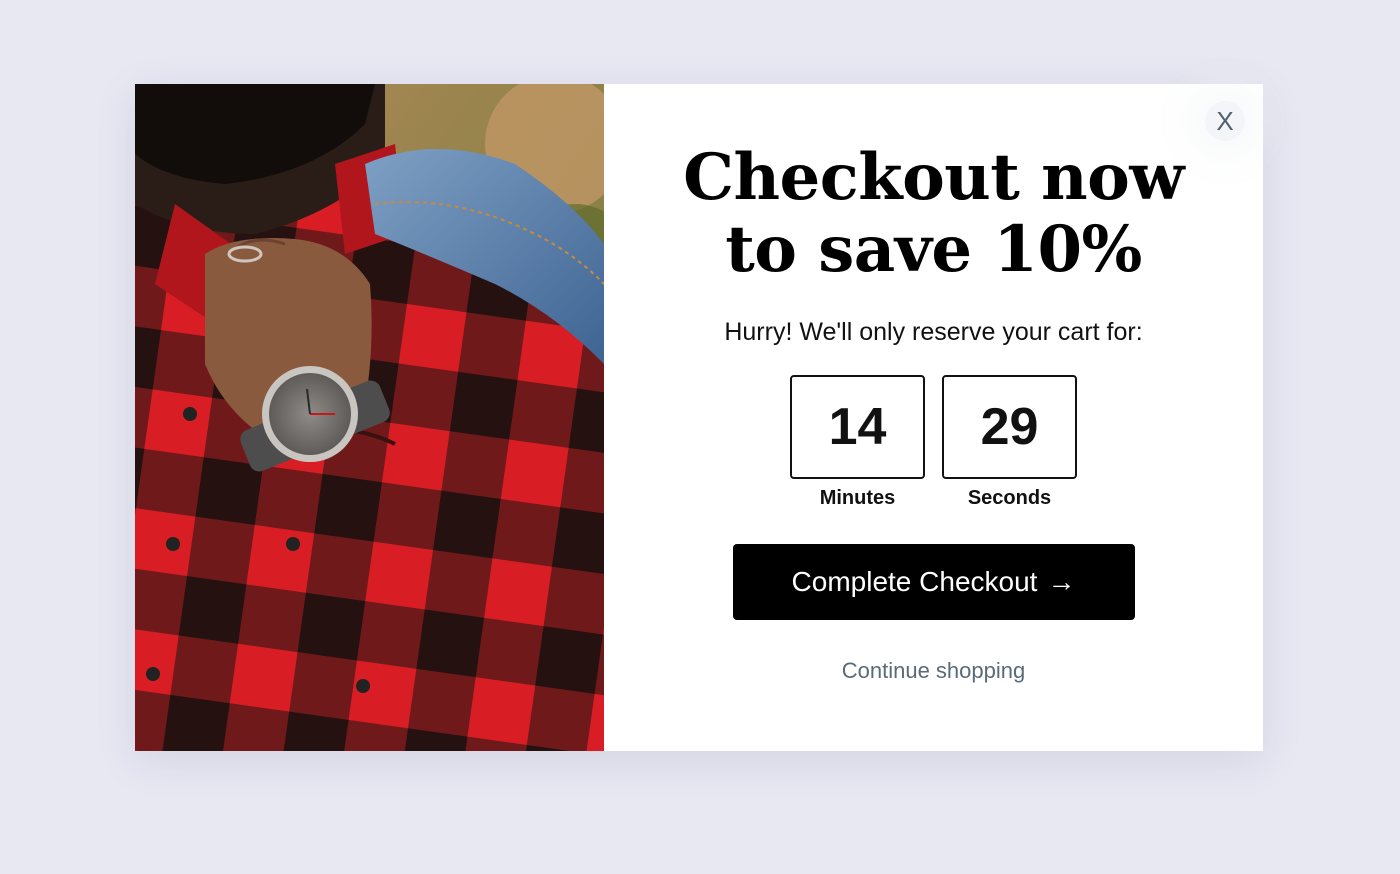 The height and width of the screenshot is (874, 1400). What do you see at coordinates (1009, 498) in the screenshot?
I see `seconds-label: Seconds` at bounding box center [1009, 498].